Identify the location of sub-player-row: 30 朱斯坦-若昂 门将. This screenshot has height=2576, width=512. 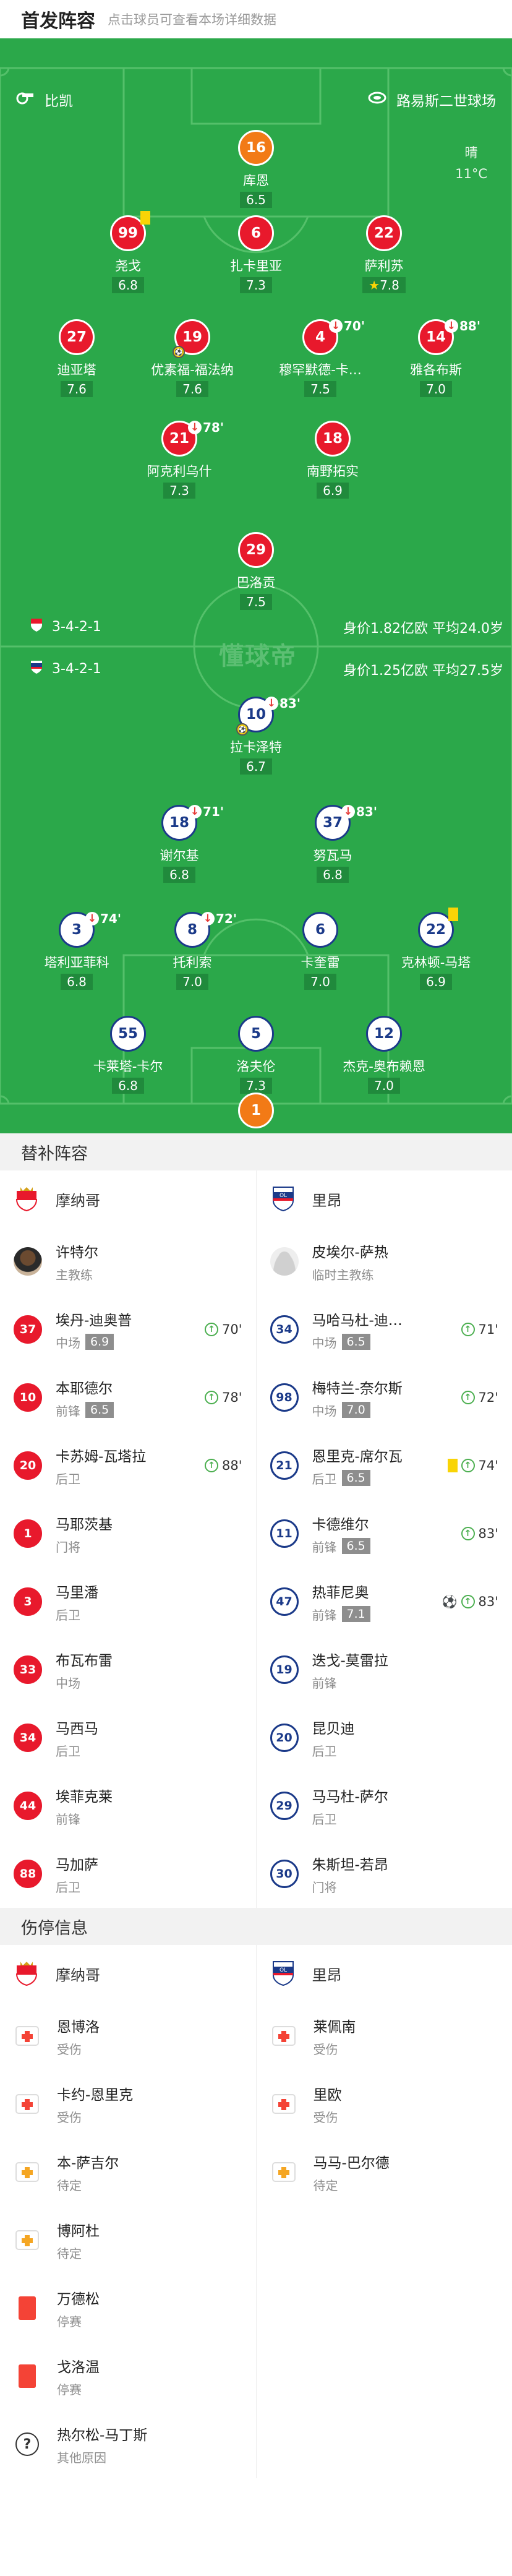
(384, 1874).